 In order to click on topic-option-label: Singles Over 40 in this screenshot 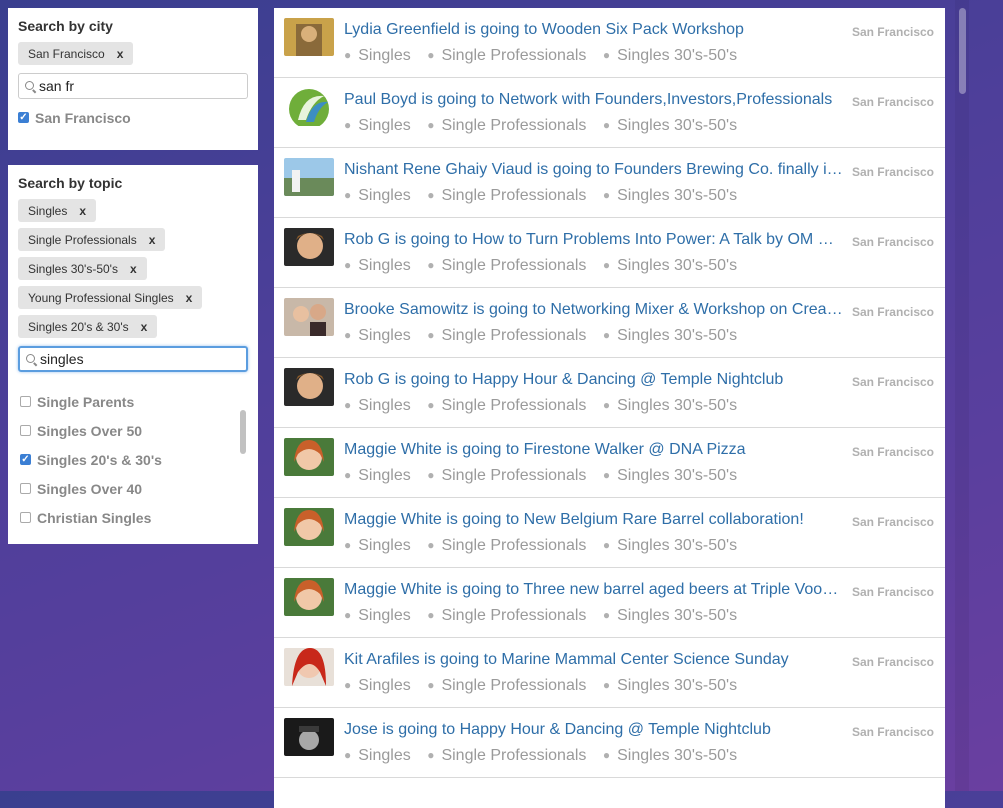, I will do `click(90, 488)`.